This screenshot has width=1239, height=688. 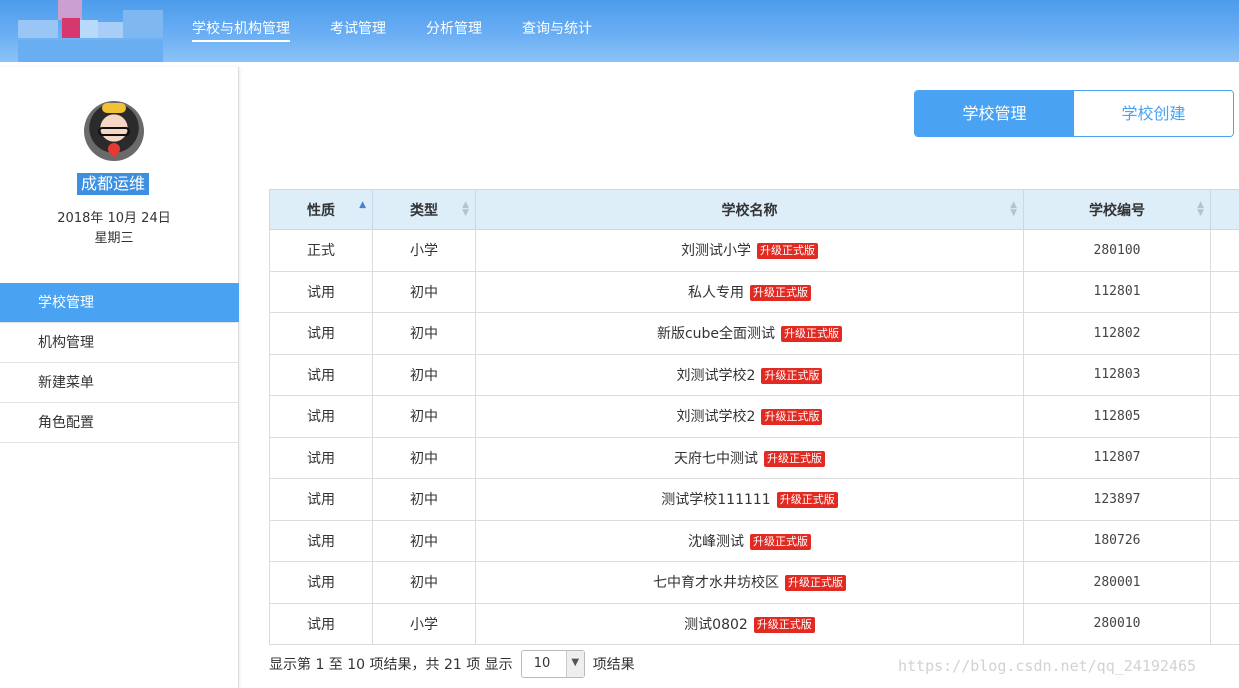 I want to click on table-row: 试用 初中 新版cube全面测试 升级正式版 112802, so click(x=754, y=333).